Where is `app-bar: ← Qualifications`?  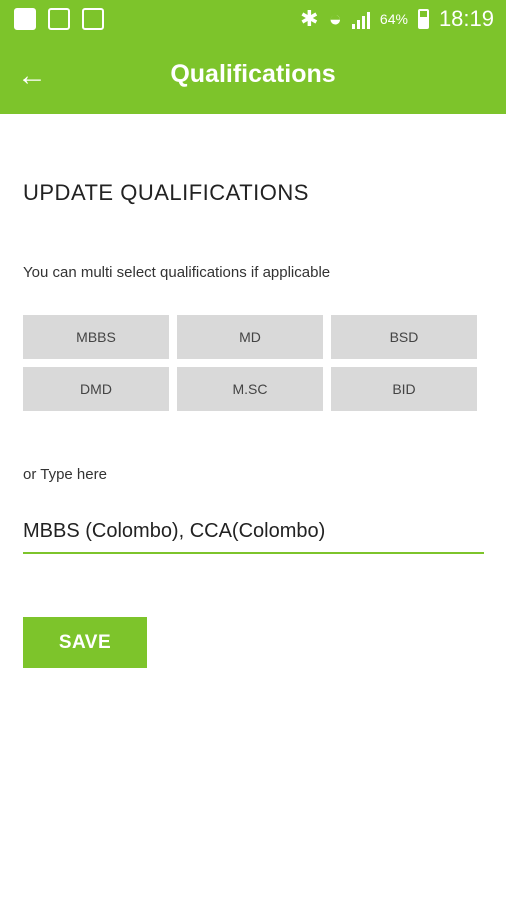 app-bar: ← Qualifications is located at coordinates (253, 76).